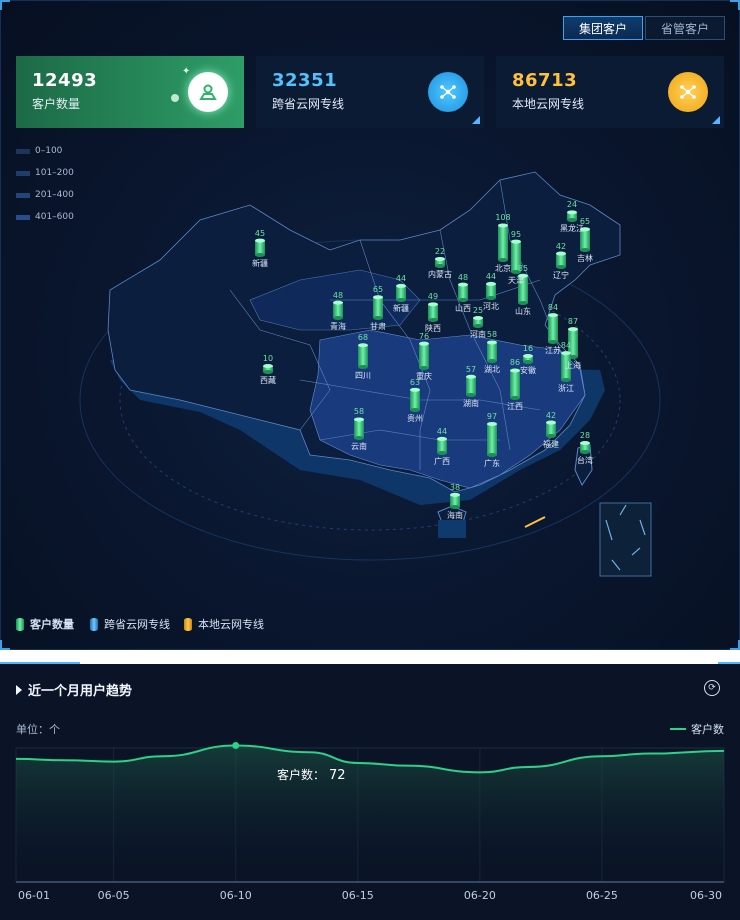  I want to click on province-name: 甘肃, so click(378, 326).